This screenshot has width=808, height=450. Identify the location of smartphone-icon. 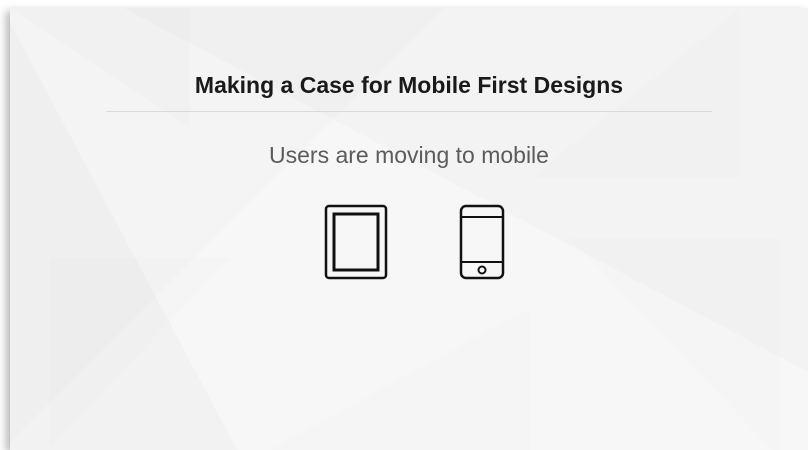
(482, 242).